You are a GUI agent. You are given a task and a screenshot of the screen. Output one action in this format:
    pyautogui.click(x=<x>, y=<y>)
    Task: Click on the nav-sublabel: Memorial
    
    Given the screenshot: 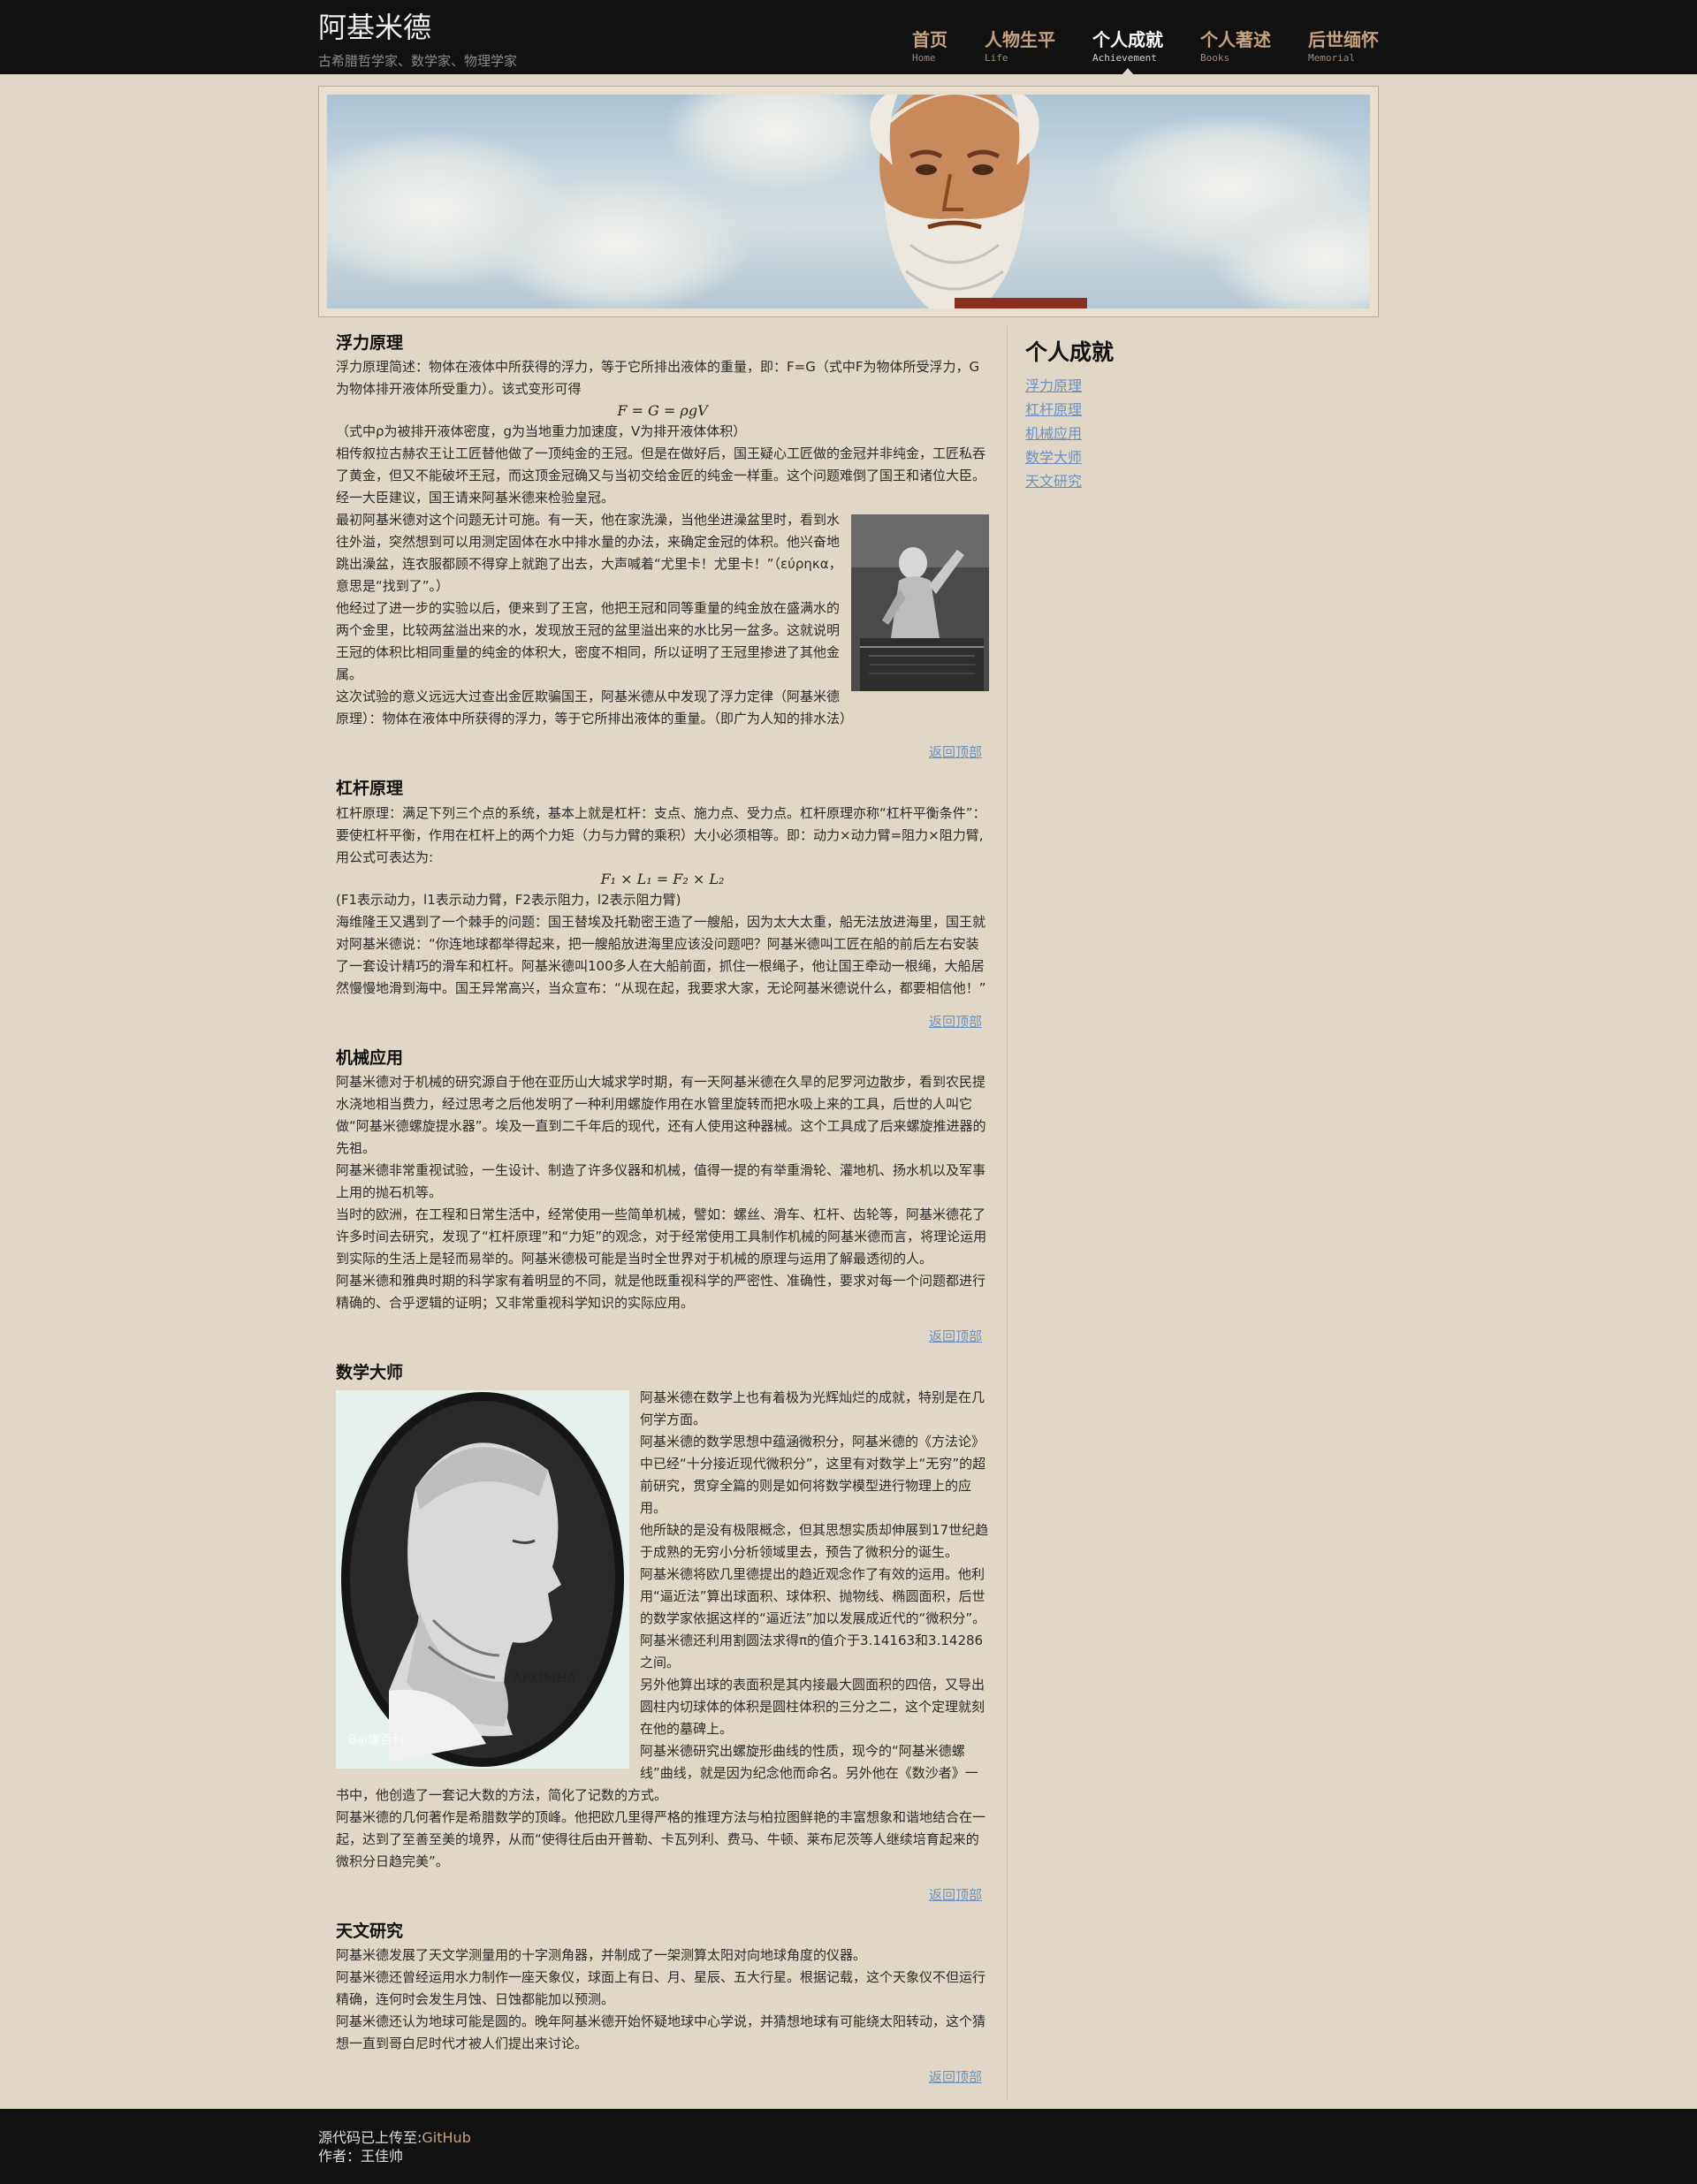 What is the action you would take?
    pyautogui.click(x=1331, y=58)
    